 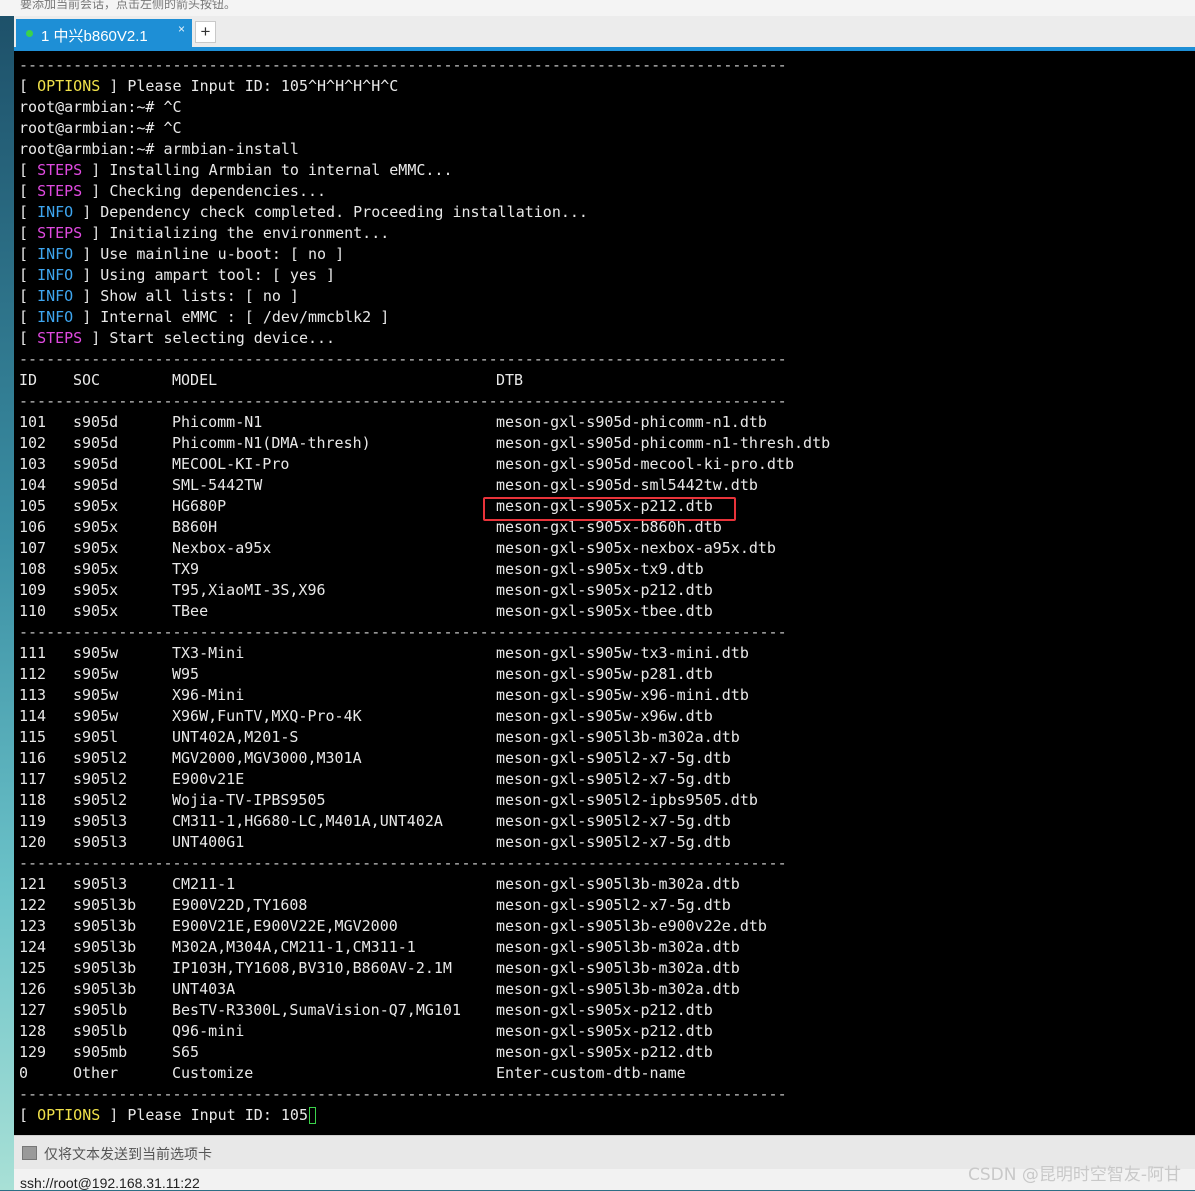 What do you see at coordinates (104, 33) in the screenshot?
I see `tab-session: 1 中兴b860V2.1 ×` at bounding box center [104, 33].